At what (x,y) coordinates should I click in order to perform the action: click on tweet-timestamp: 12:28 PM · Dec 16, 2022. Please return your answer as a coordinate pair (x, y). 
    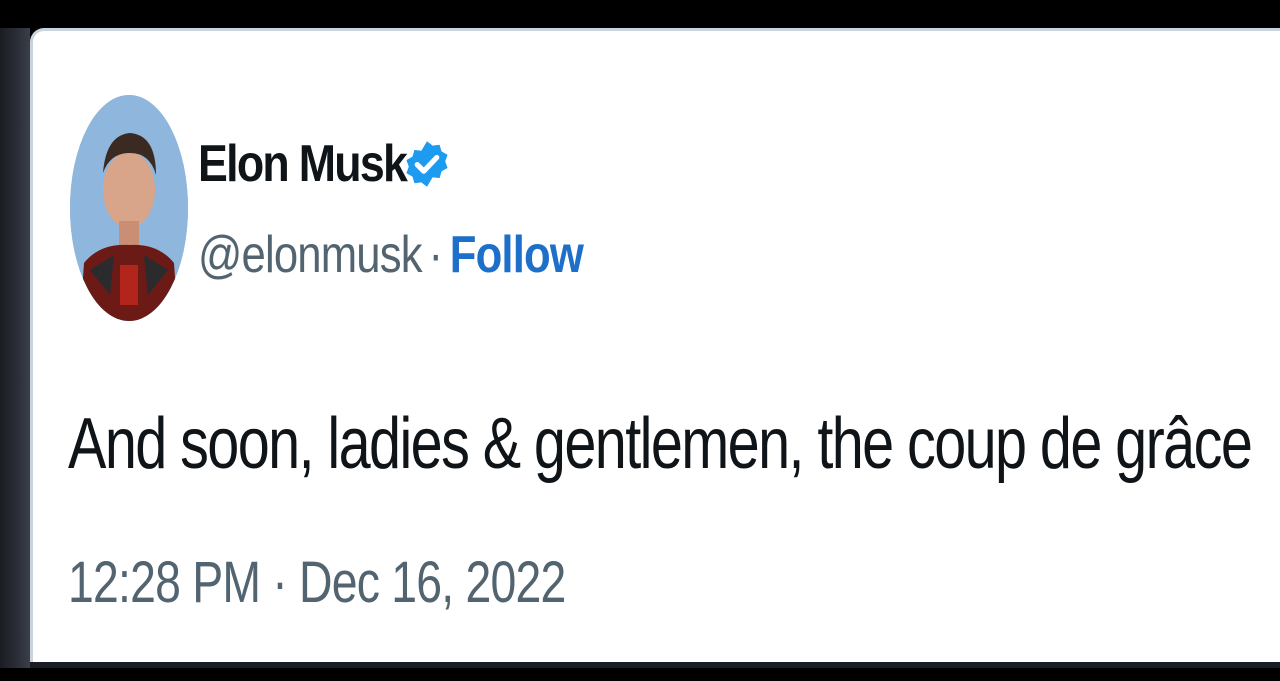
    Looking at the image, I should click on (317, 582).